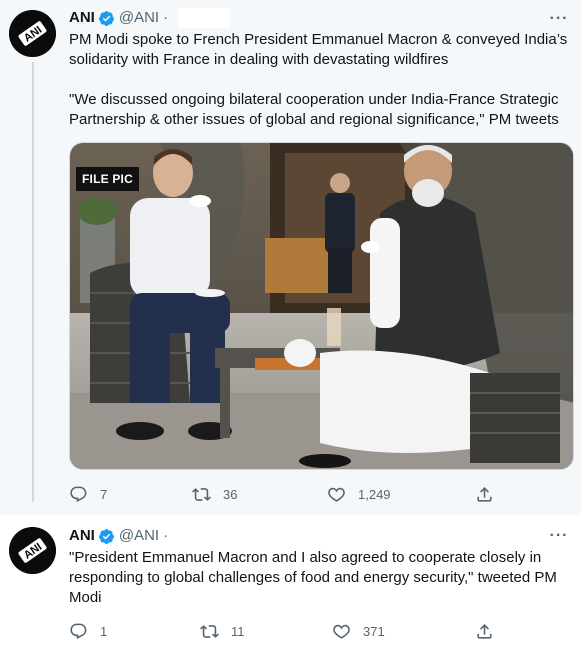 Image resolution: width=581 pixels, height=645 pixels. Describe the element at coordinates (214, 494) in the screenshot. I see `retweet-button: 36` at that location.